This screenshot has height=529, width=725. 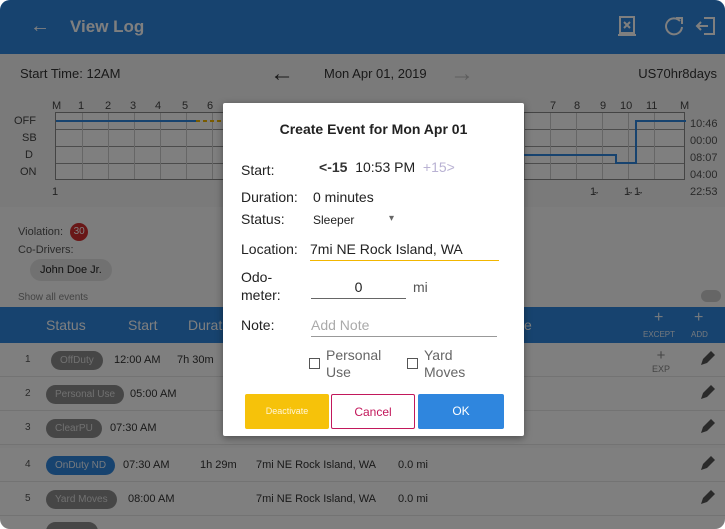 I want to click on duration-value: 0 minutes, so click(x=343, y=197).